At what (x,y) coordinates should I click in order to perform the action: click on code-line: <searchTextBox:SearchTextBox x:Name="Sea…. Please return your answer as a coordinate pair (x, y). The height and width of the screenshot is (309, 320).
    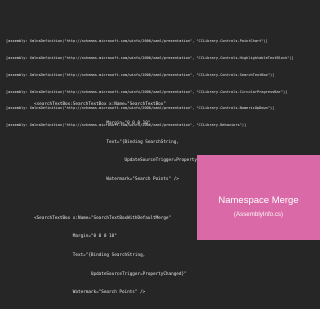
    Looking at the image, I should click on (100, 105).